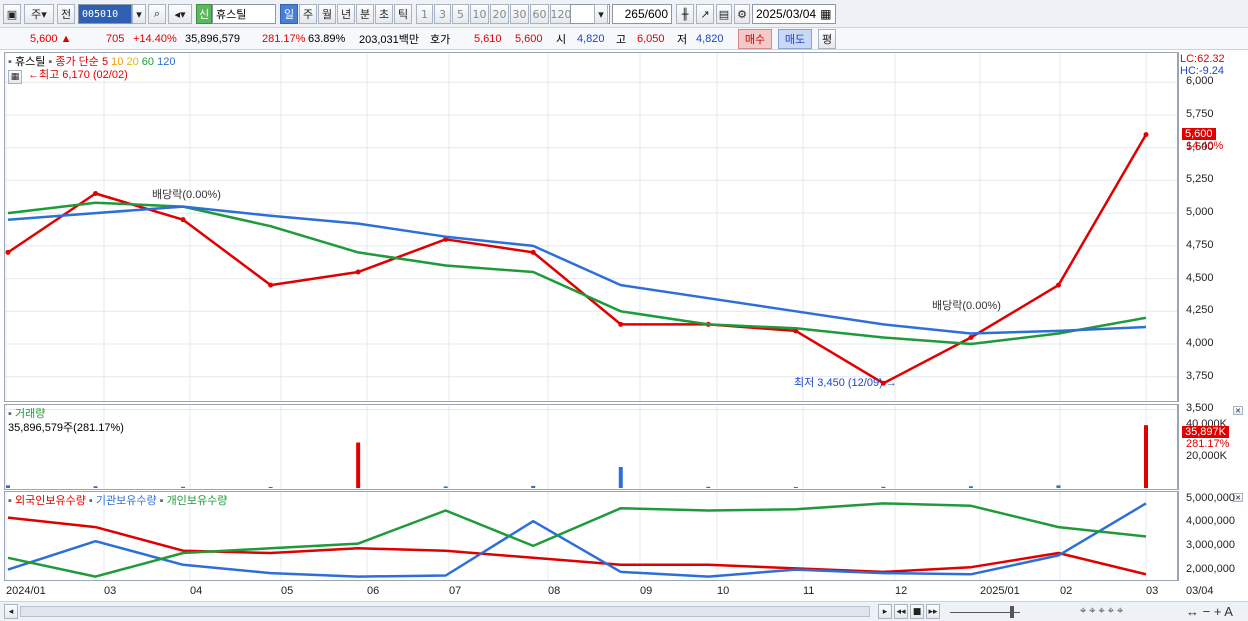 The height and width of the screenshot is (621, 1248). I want to click on x-tick-5: 07, so click(455, 591).